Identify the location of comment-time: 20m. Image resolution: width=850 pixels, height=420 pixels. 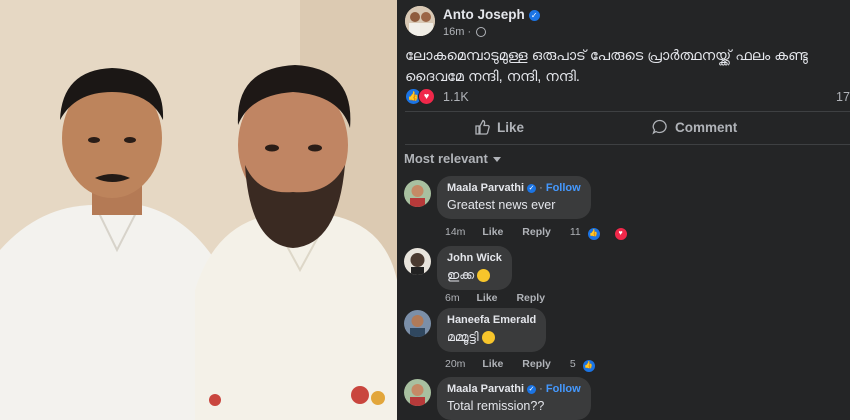
(455, 364).